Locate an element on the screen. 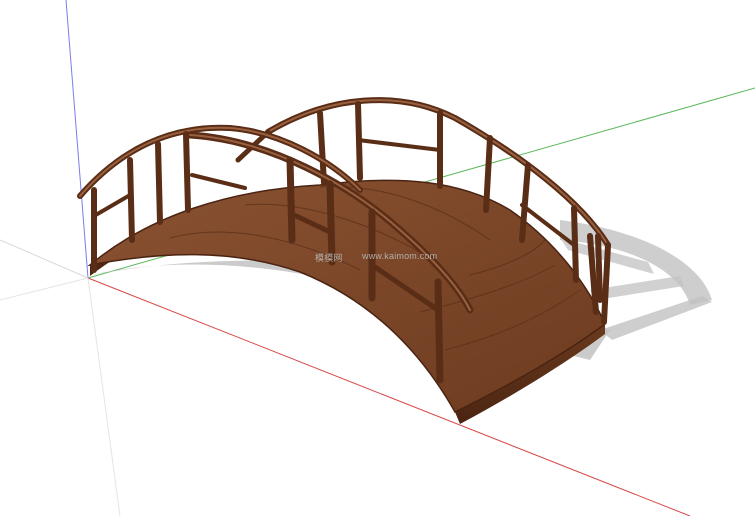 This screenshot has width=755, height=516. gray-axis-left is located at coordinates (44, 259).